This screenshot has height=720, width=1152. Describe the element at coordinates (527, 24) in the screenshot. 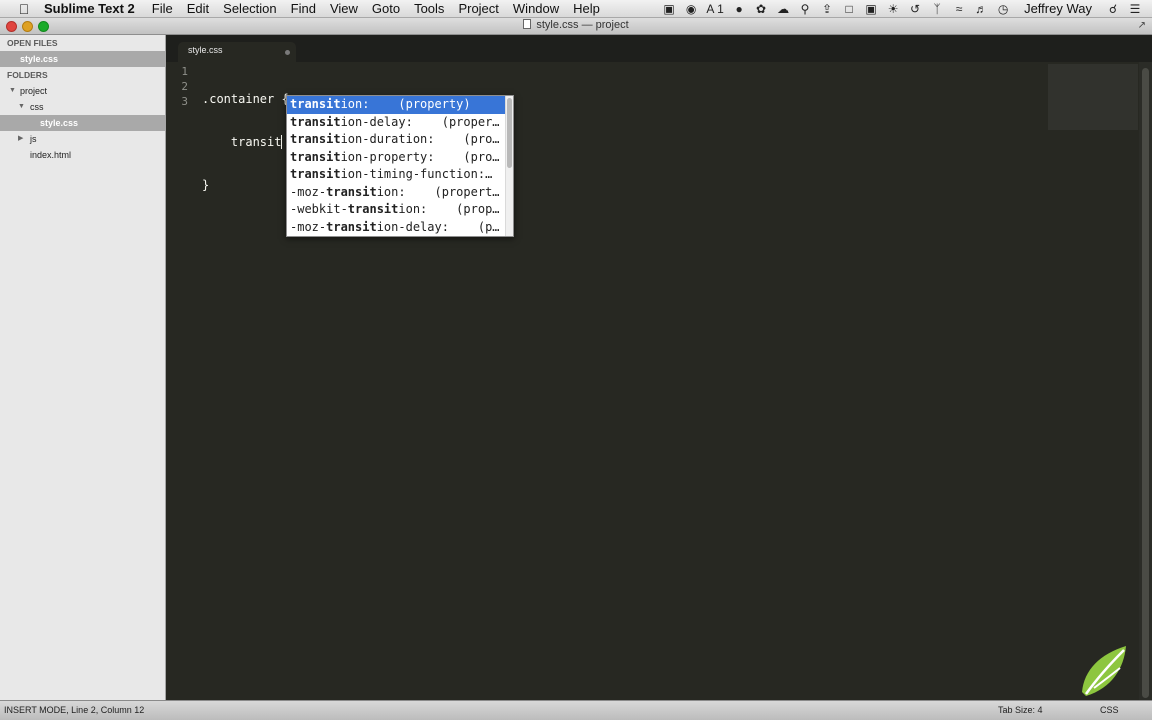

I see `document-icon` at that location.